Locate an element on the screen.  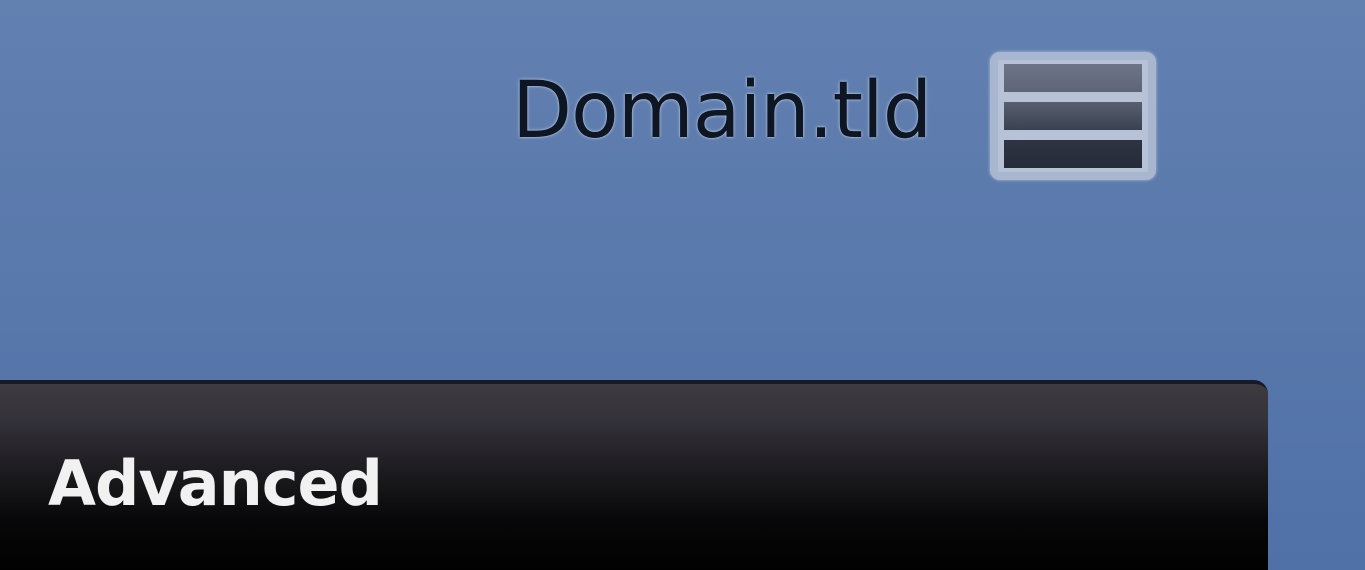
domain-label: Domain.tld is located at coordinates (722, 111).